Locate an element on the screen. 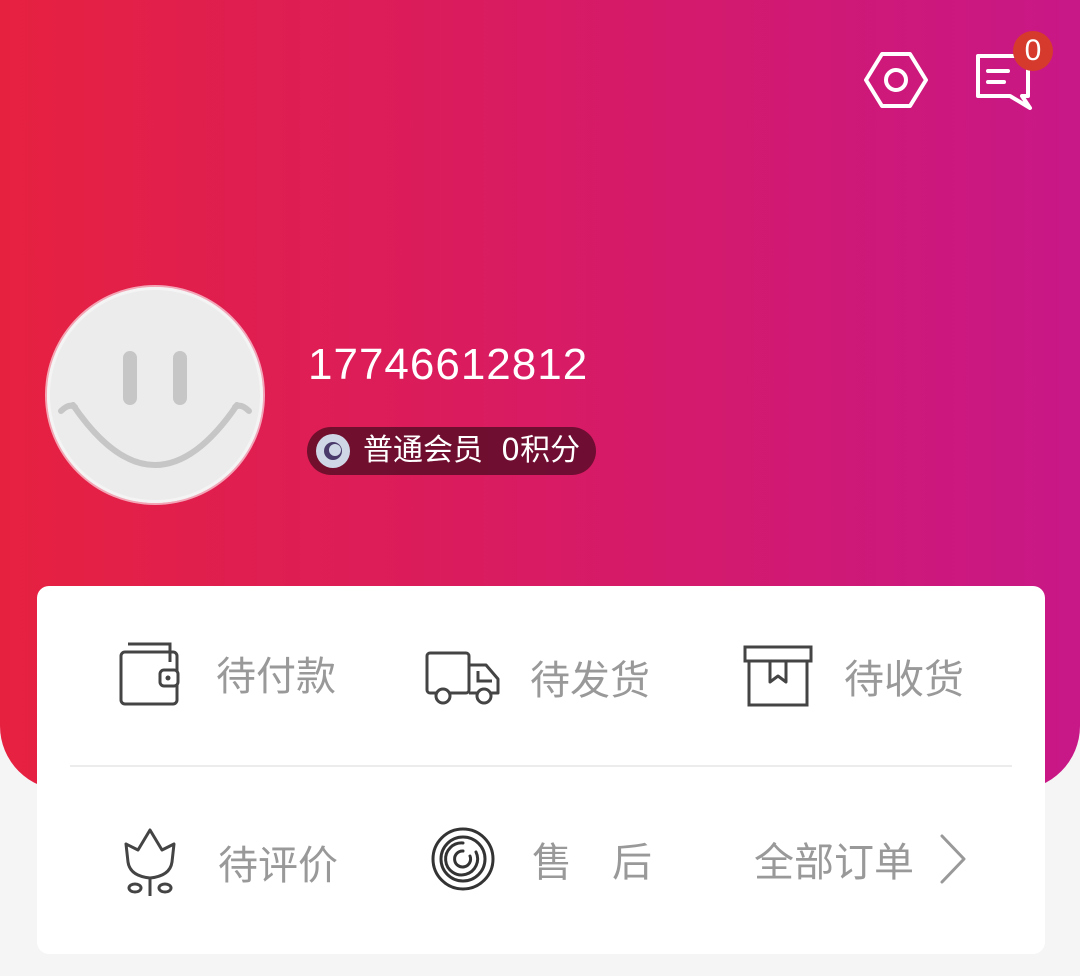 The image size is (1080, 976). message-count-badge: 0 is located at coordinates (1033, 51).